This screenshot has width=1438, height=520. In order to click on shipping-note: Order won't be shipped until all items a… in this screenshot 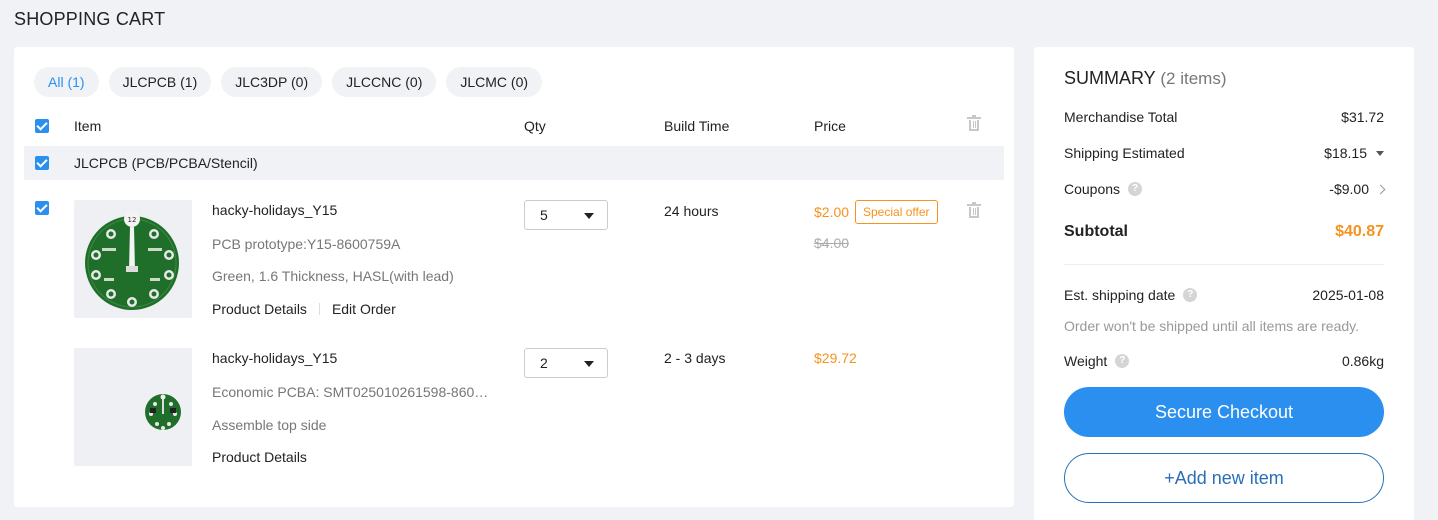, I will do `click(1212, 326)`.